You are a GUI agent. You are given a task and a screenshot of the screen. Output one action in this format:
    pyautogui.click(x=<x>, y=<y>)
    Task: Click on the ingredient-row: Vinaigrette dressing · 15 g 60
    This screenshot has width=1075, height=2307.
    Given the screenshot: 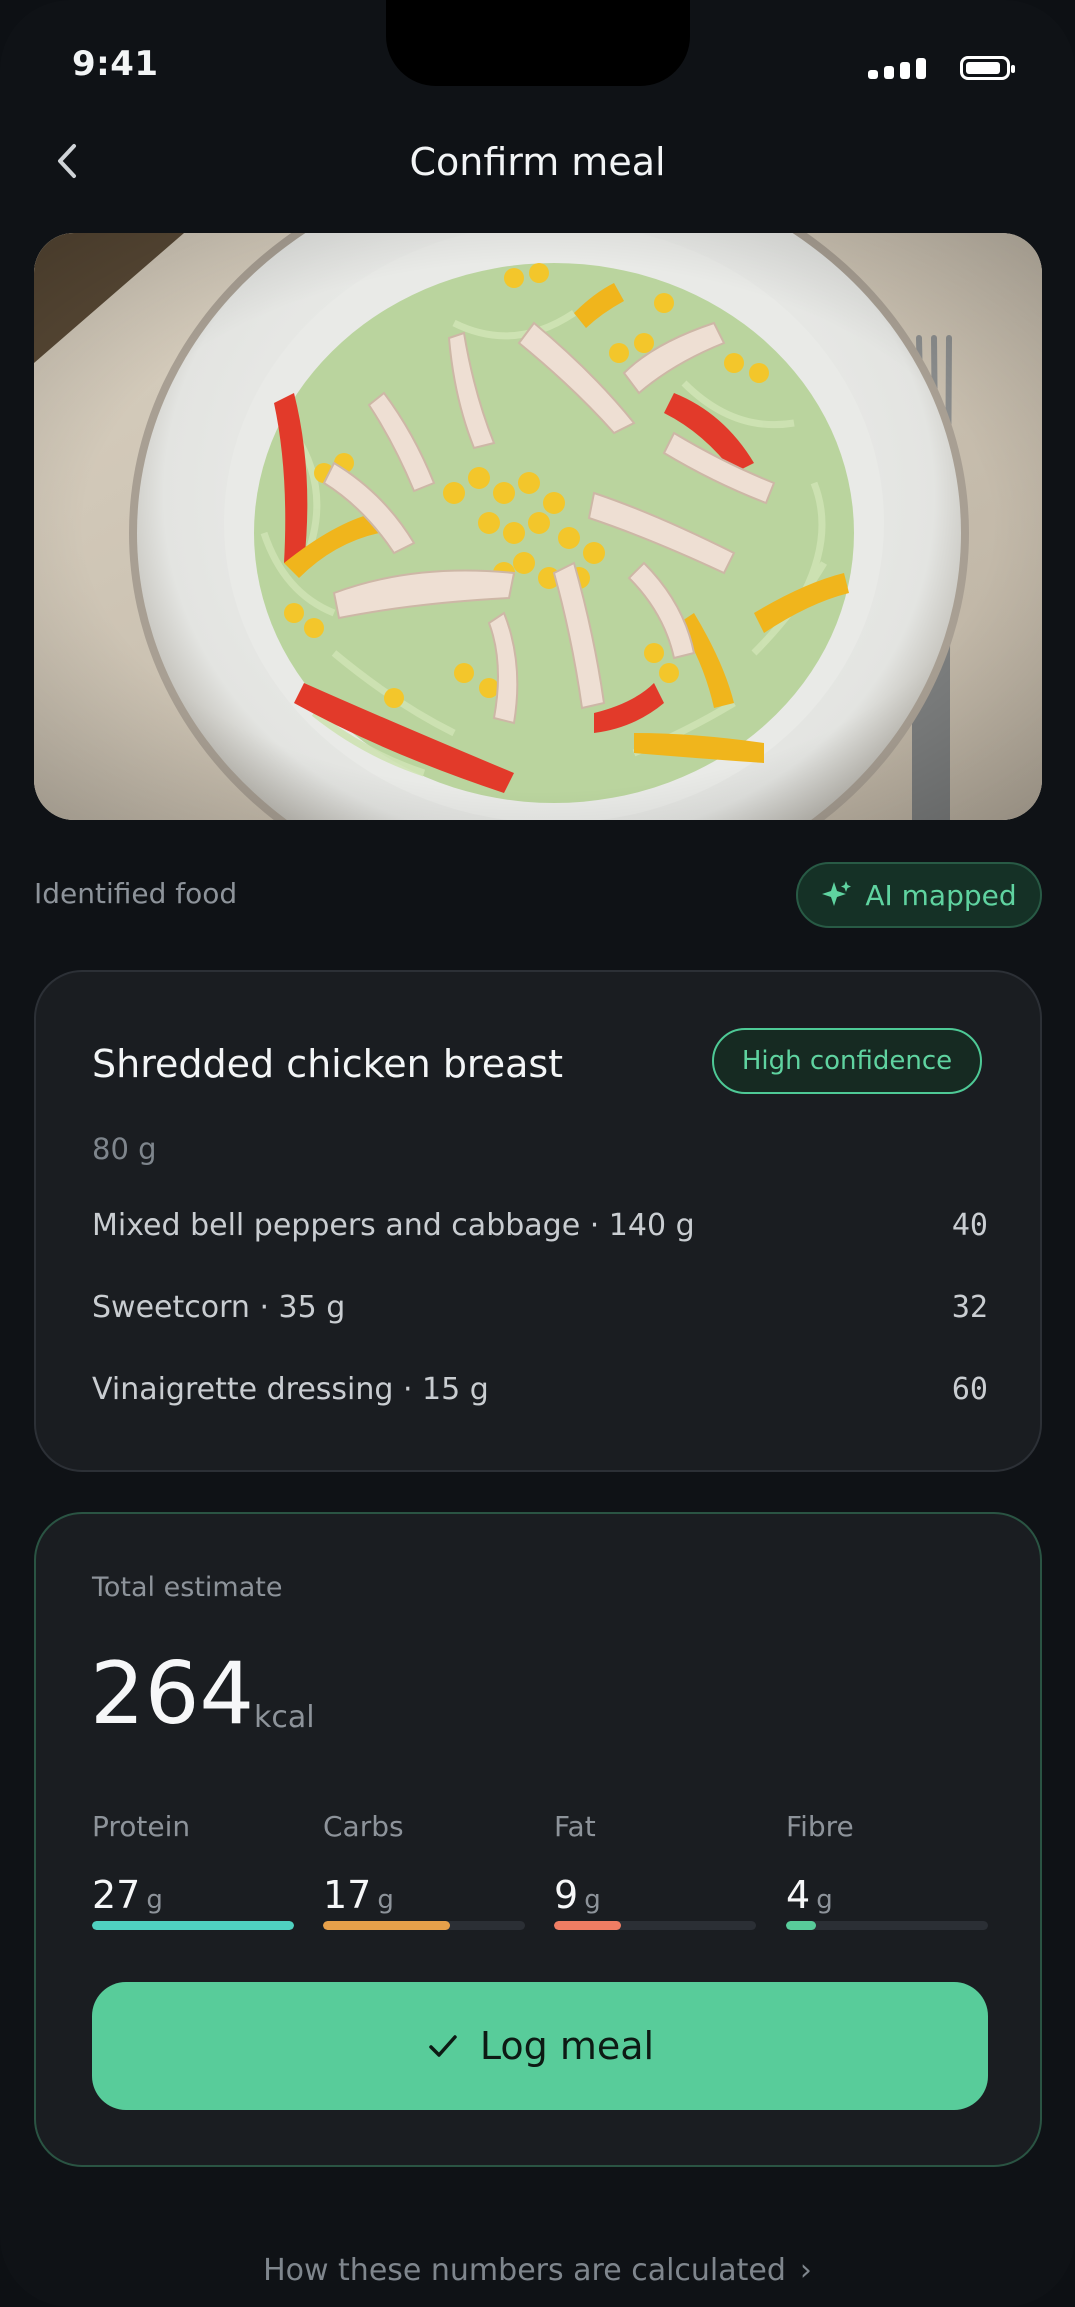 What is the action you would take?
    pyautogui.click(x=540, y=1389)
    